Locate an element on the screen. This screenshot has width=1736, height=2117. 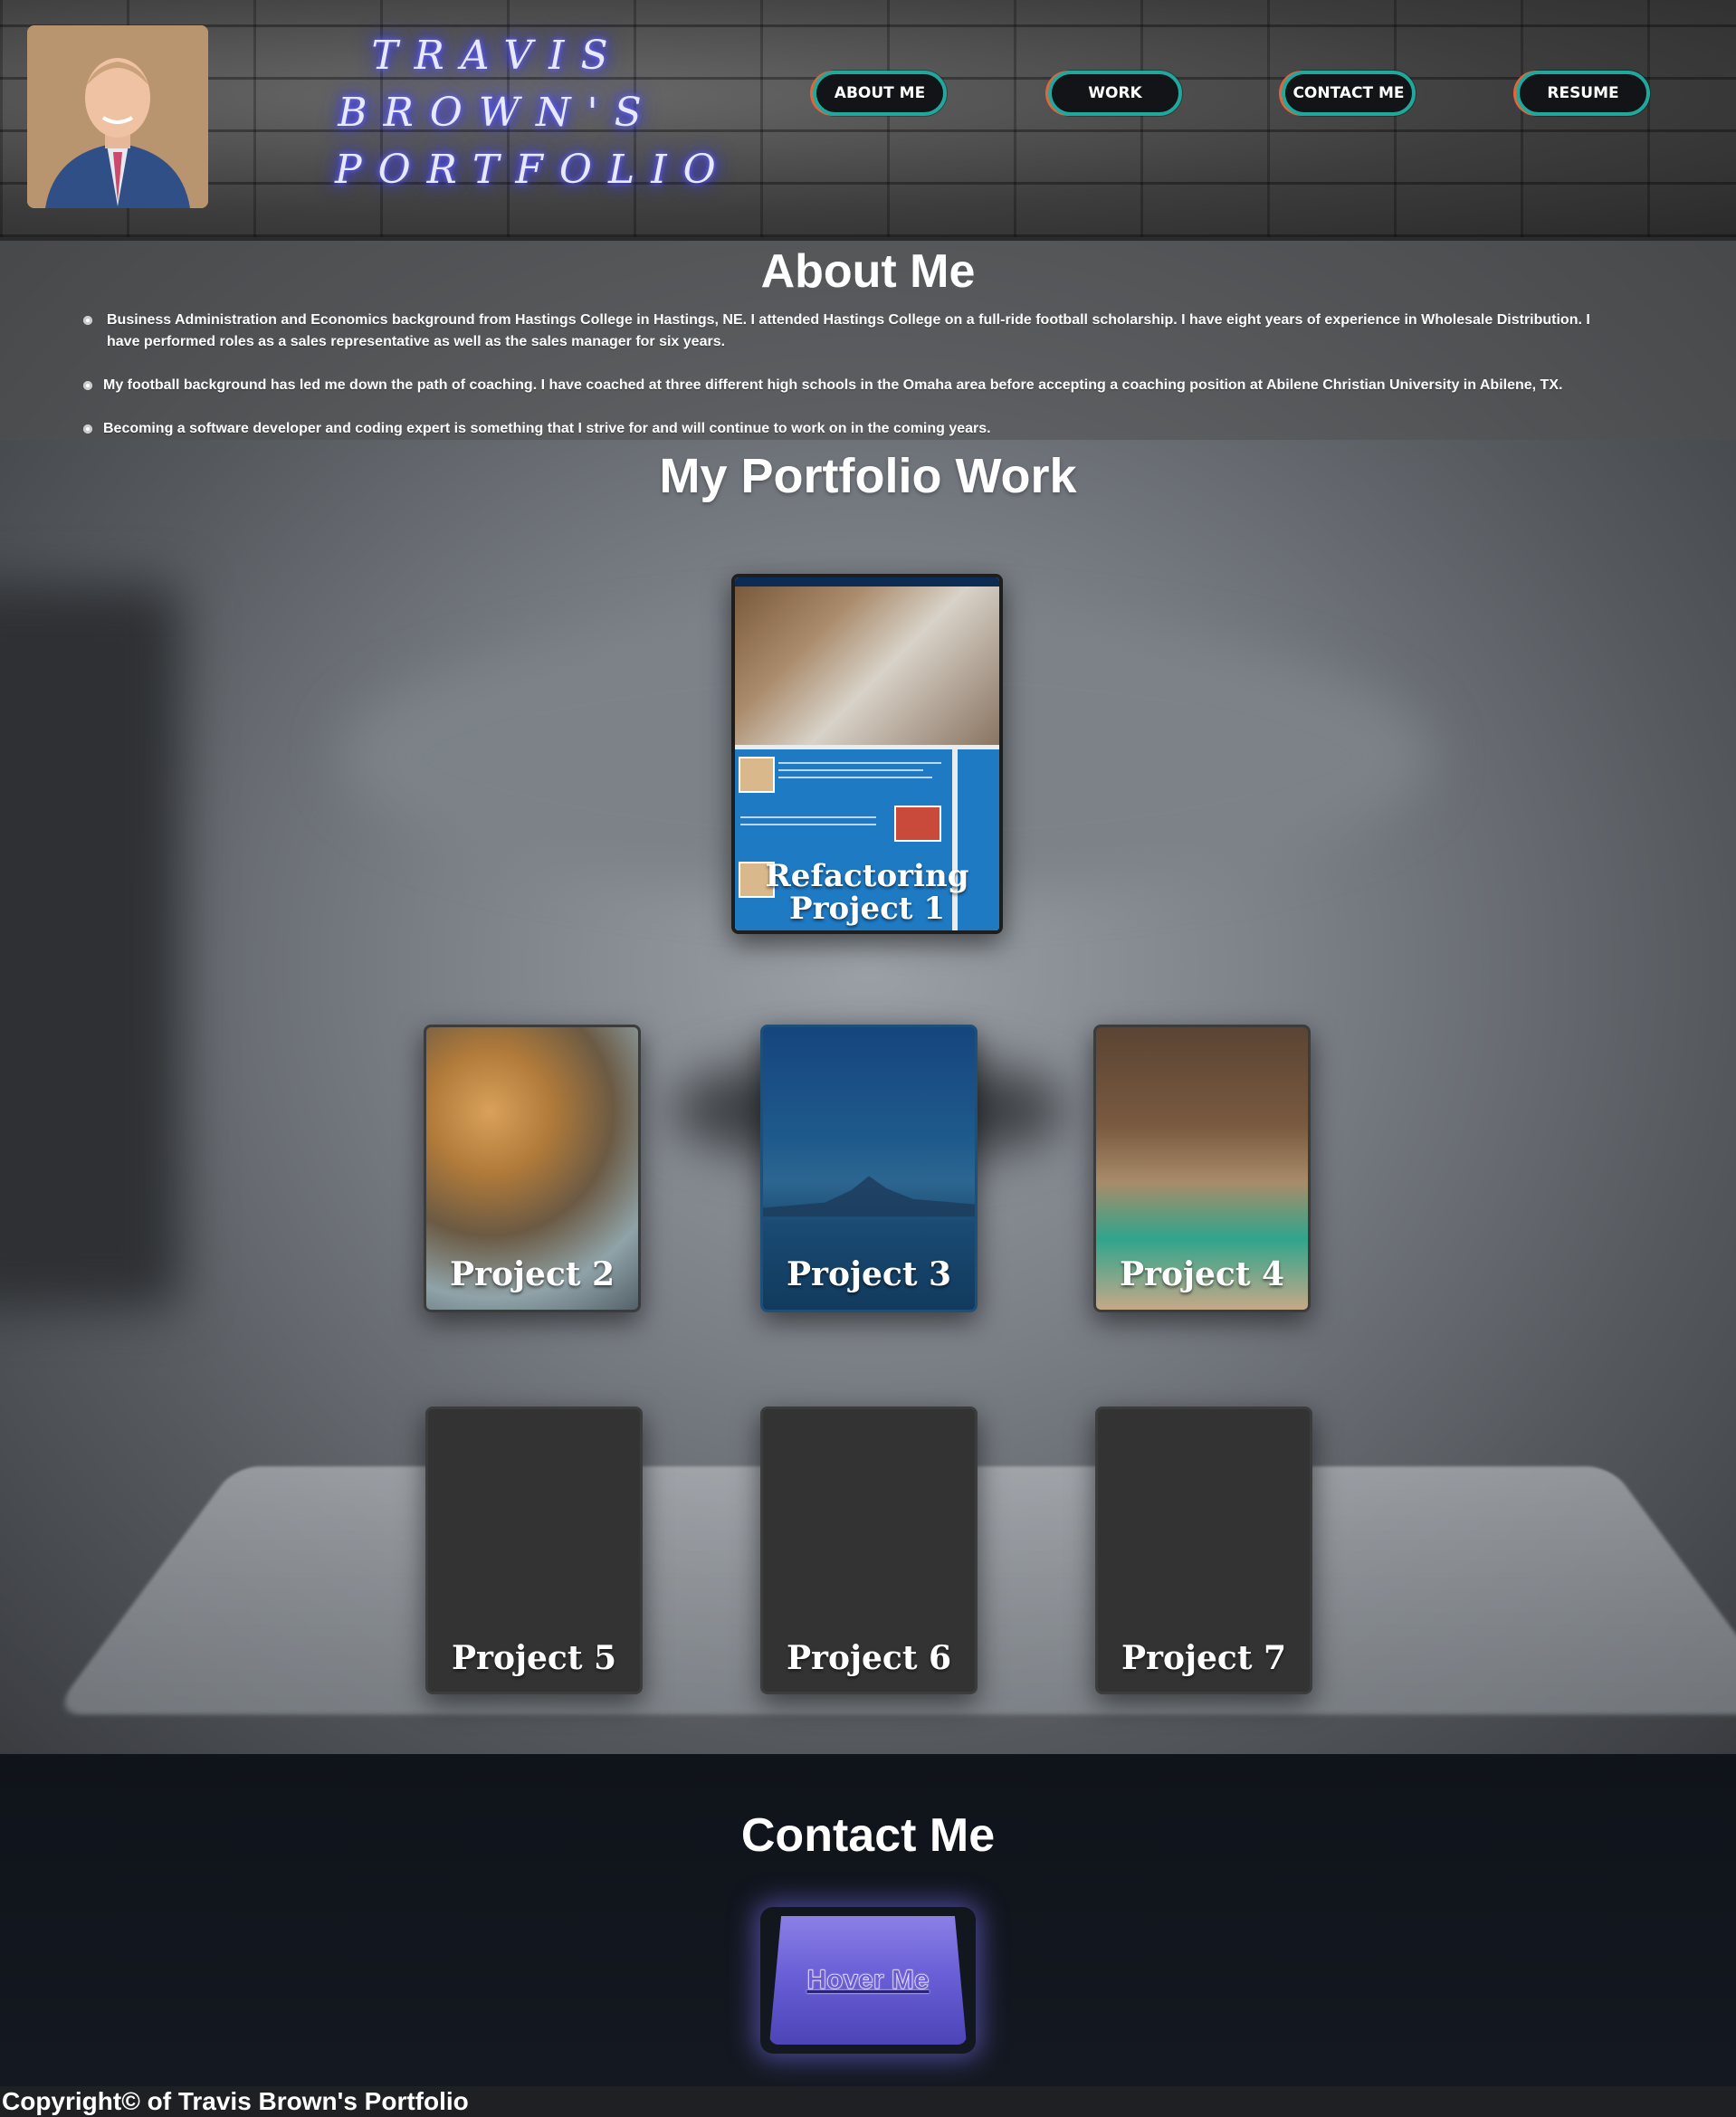
nav-work-button: WORK is located at coordinates (1115, 93).